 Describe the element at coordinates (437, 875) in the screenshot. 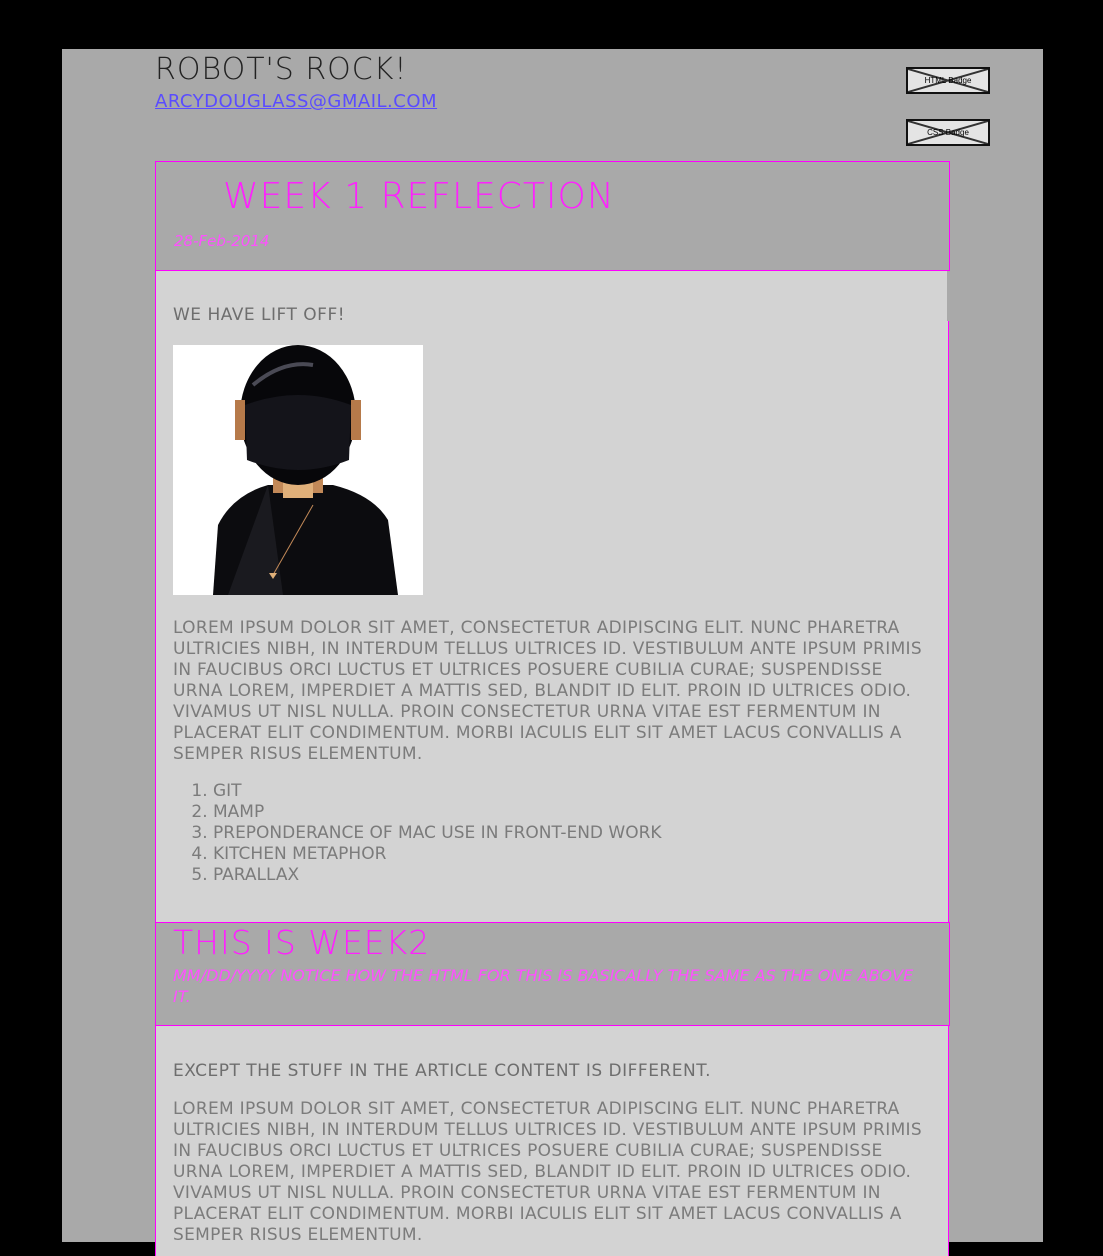

I see `list-item: parallax` at that location.